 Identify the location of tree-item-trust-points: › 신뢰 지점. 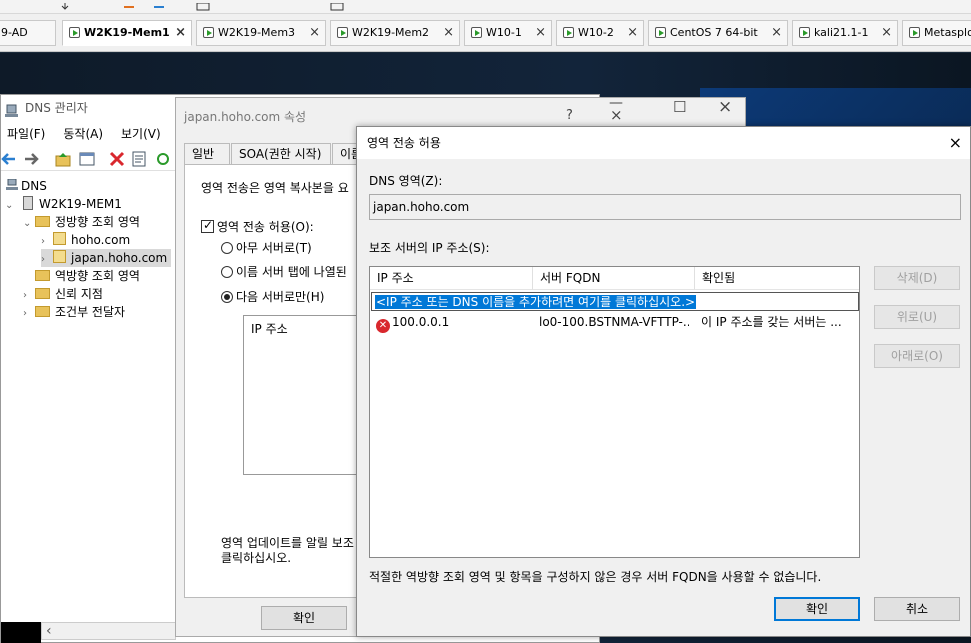
(63, 294).